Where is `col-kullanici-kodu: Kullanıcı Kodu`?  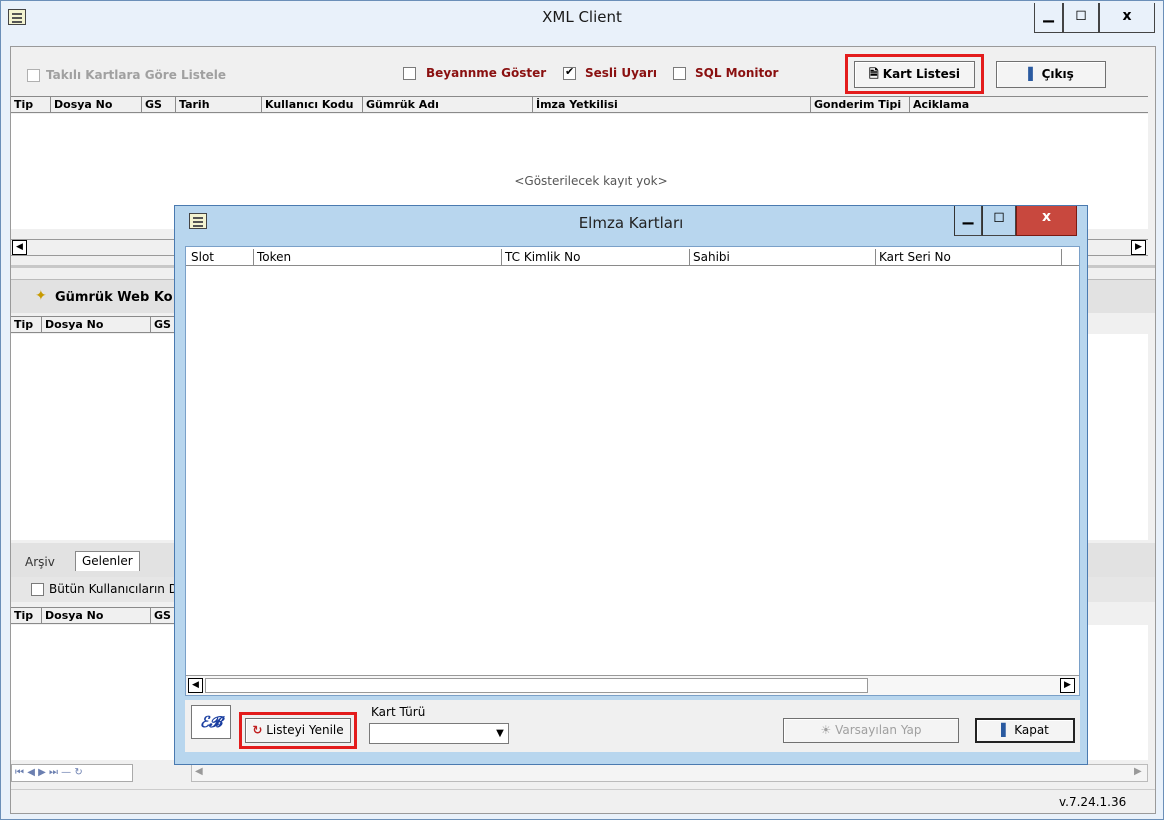 col-kullanici-kodu: Kullanıcı Kodu is located at coordinates (312, 105).